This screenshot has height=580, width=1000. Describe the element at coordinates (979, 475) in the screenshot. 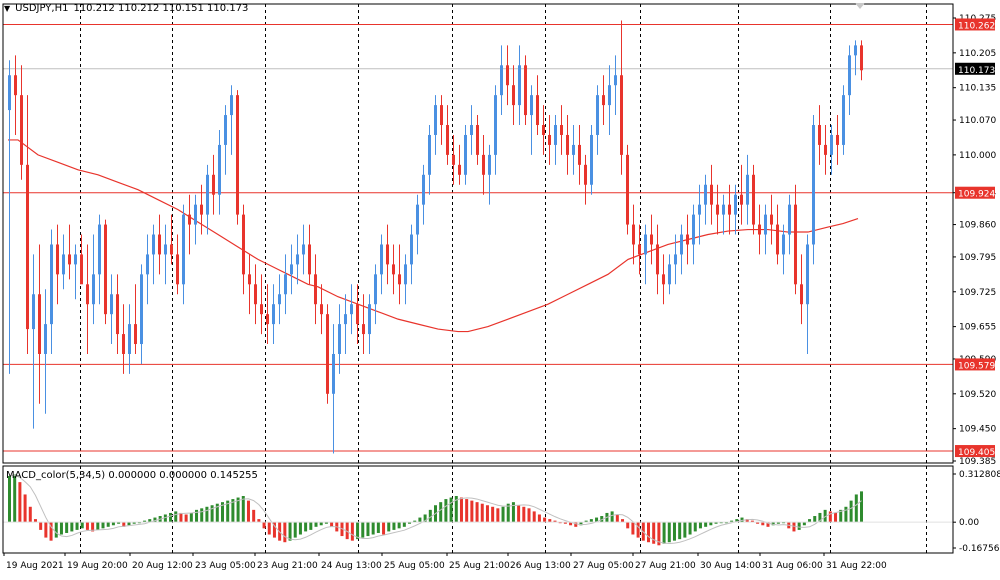

I see `macd-y-tick-label: 0.312808` at that location.